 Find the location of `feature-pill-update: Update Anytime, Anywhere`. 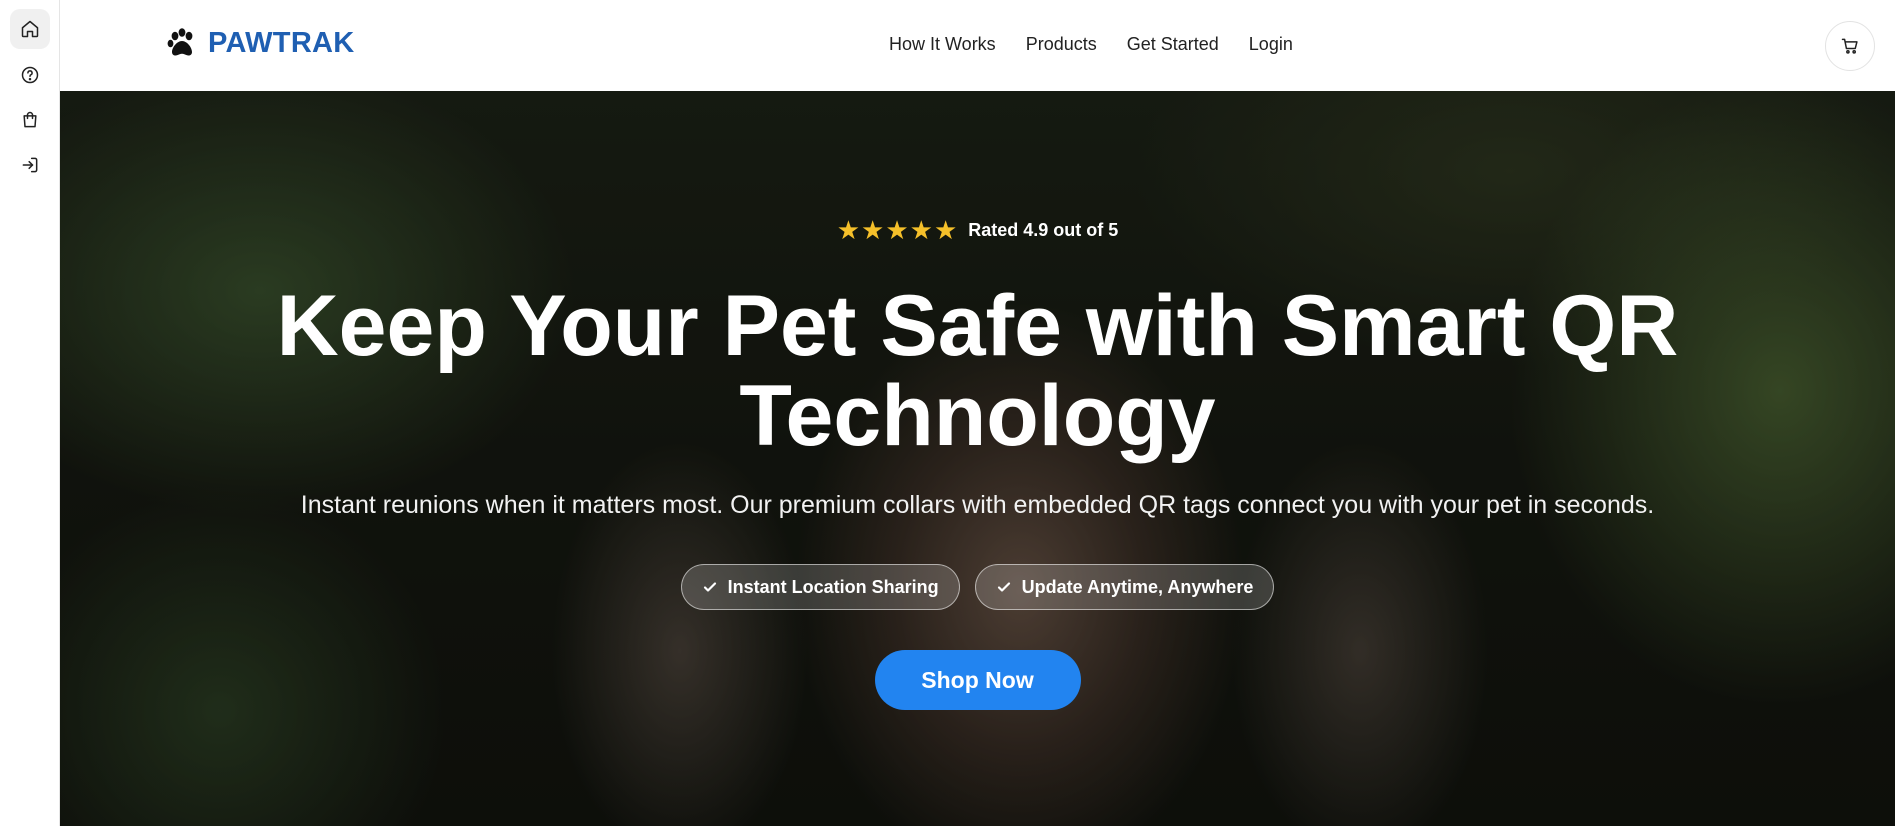

feature-pill-update: Update Anytime, Anywhere is located at coordinates (1124, 587).